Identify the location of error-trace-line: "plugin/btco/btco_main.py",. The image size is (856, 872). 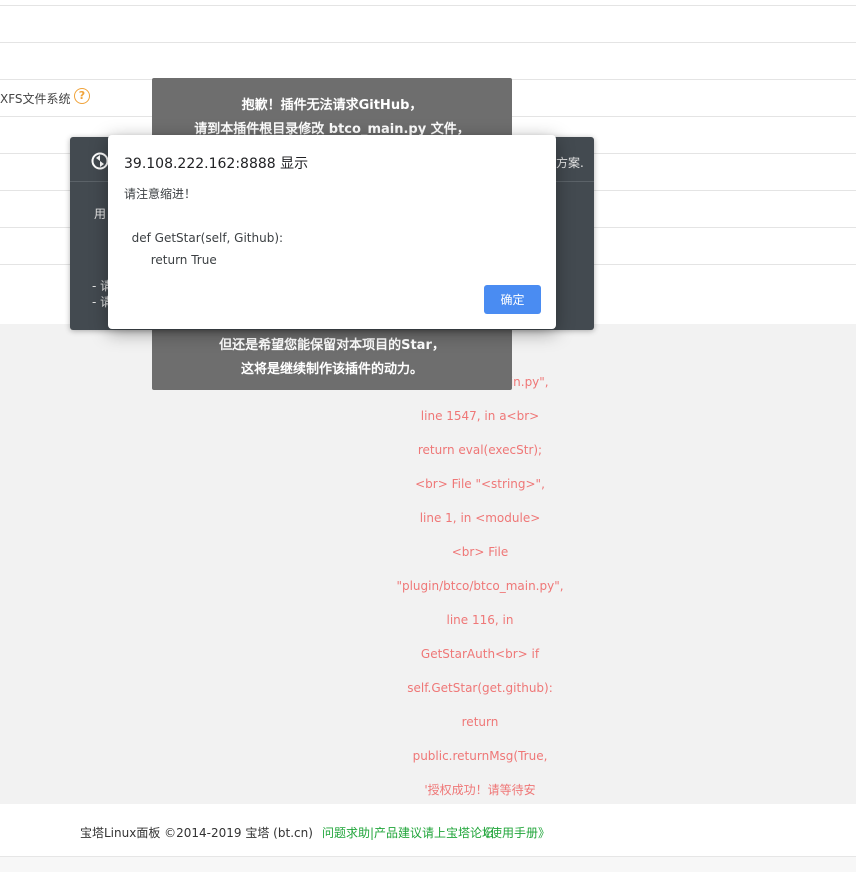
(480, 586).